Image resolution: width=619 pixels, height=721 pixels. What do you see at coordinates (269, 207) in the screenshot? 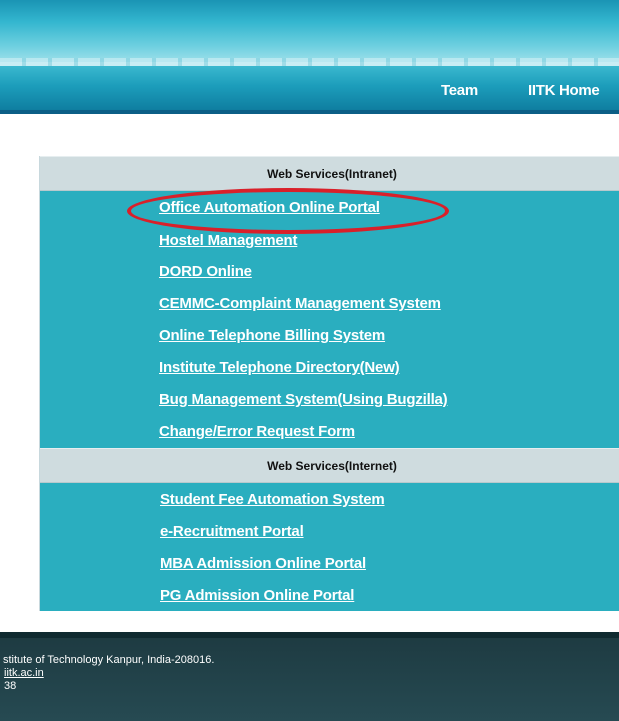
I see `link-office-automation-portal: Office Automation Online Portal` at bounding box center [269, 207].